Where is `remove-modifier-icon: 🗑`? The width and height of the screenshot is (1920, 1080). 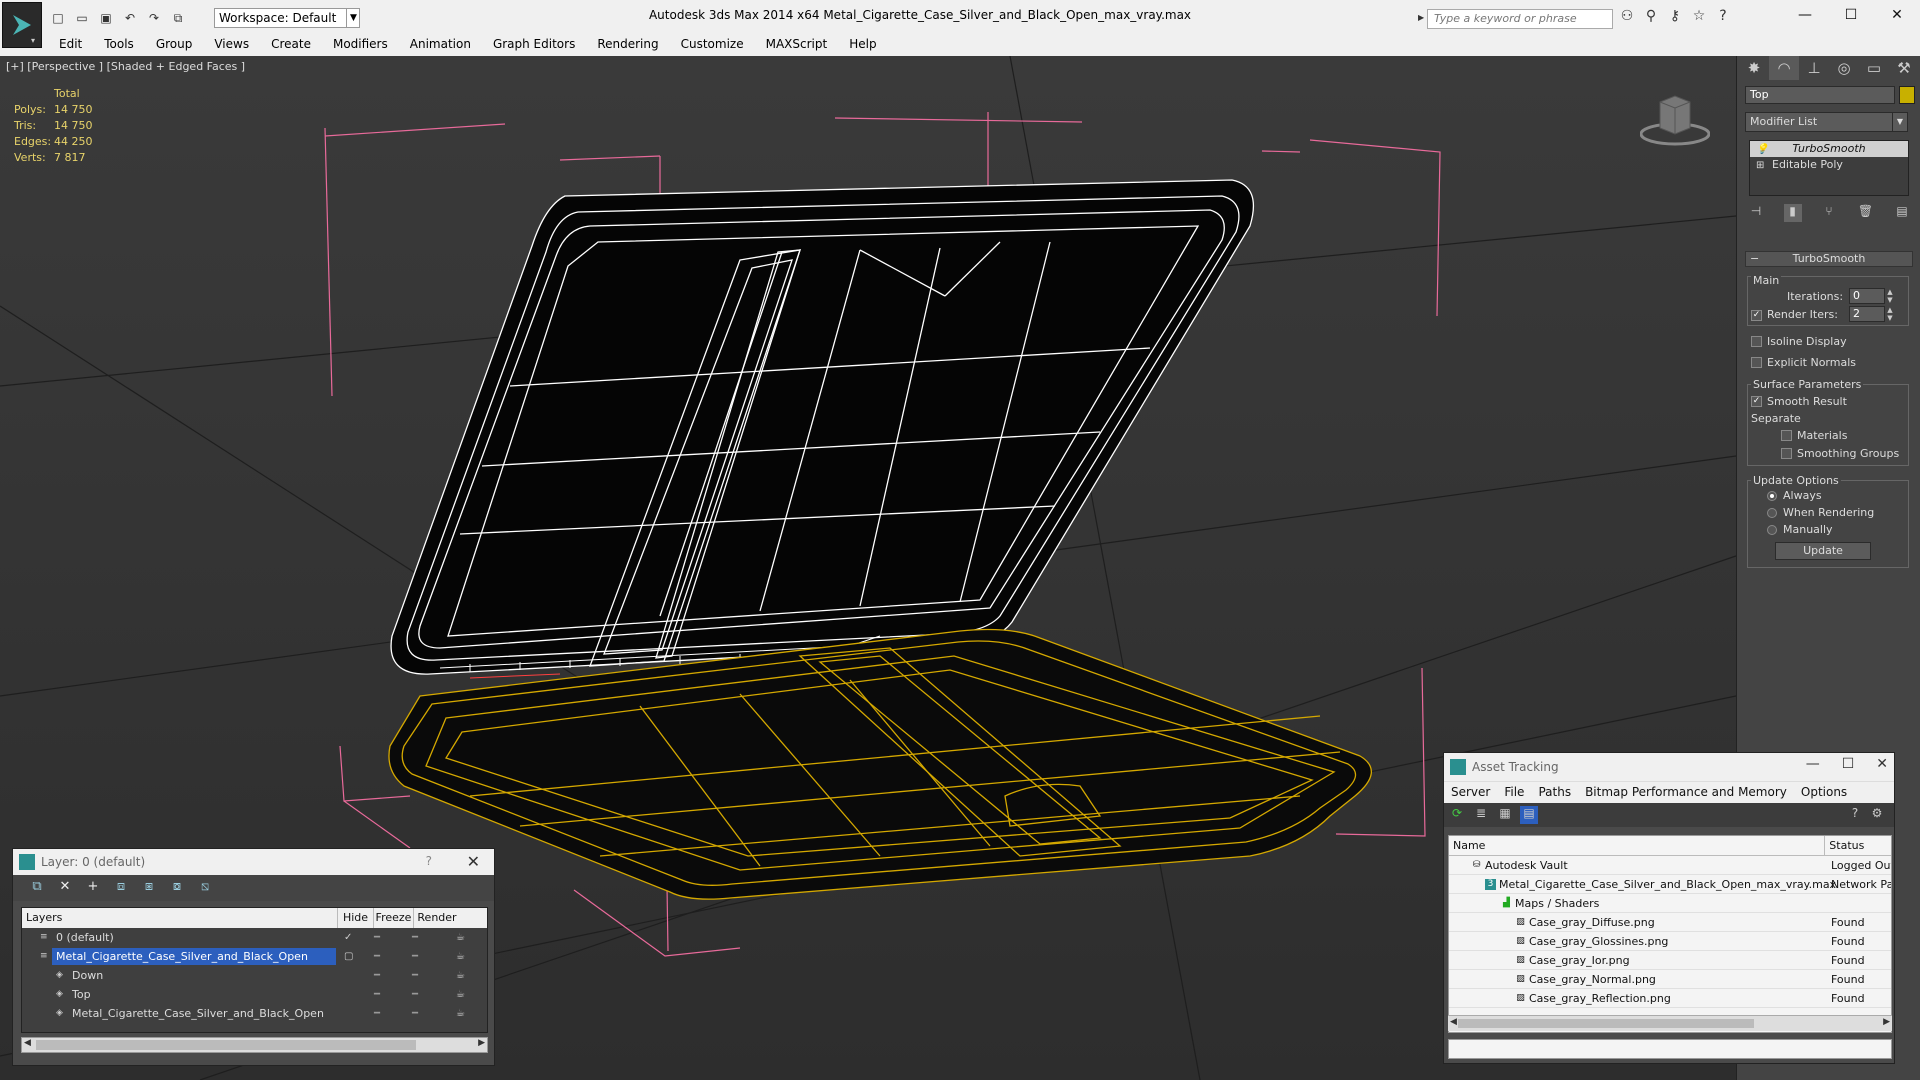
remove-modifier-icon: 🗑 is located at coordinates (1866, 213).